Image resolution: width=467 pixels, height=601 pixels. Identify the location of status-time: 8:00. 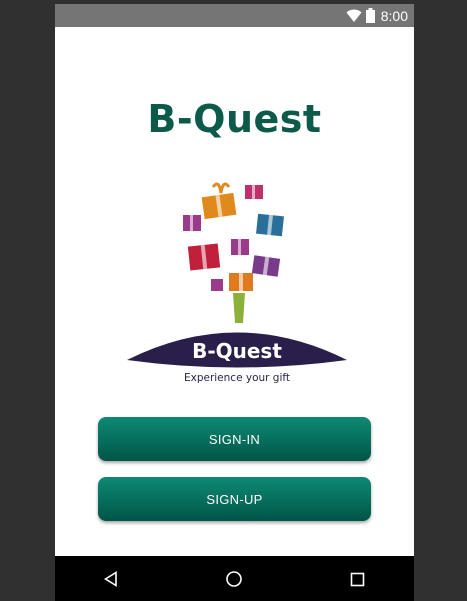
(394, 15).